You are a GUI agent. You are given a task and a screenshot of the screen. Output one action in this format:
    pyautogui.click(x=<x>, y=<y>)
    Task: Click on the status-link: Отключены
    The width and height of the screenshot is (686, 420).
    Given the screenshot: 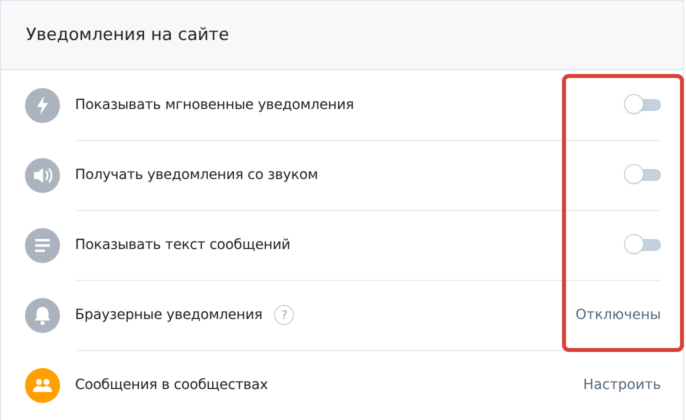 What is the action you would take?
    pyautogui.click(x=618, y=314)
    